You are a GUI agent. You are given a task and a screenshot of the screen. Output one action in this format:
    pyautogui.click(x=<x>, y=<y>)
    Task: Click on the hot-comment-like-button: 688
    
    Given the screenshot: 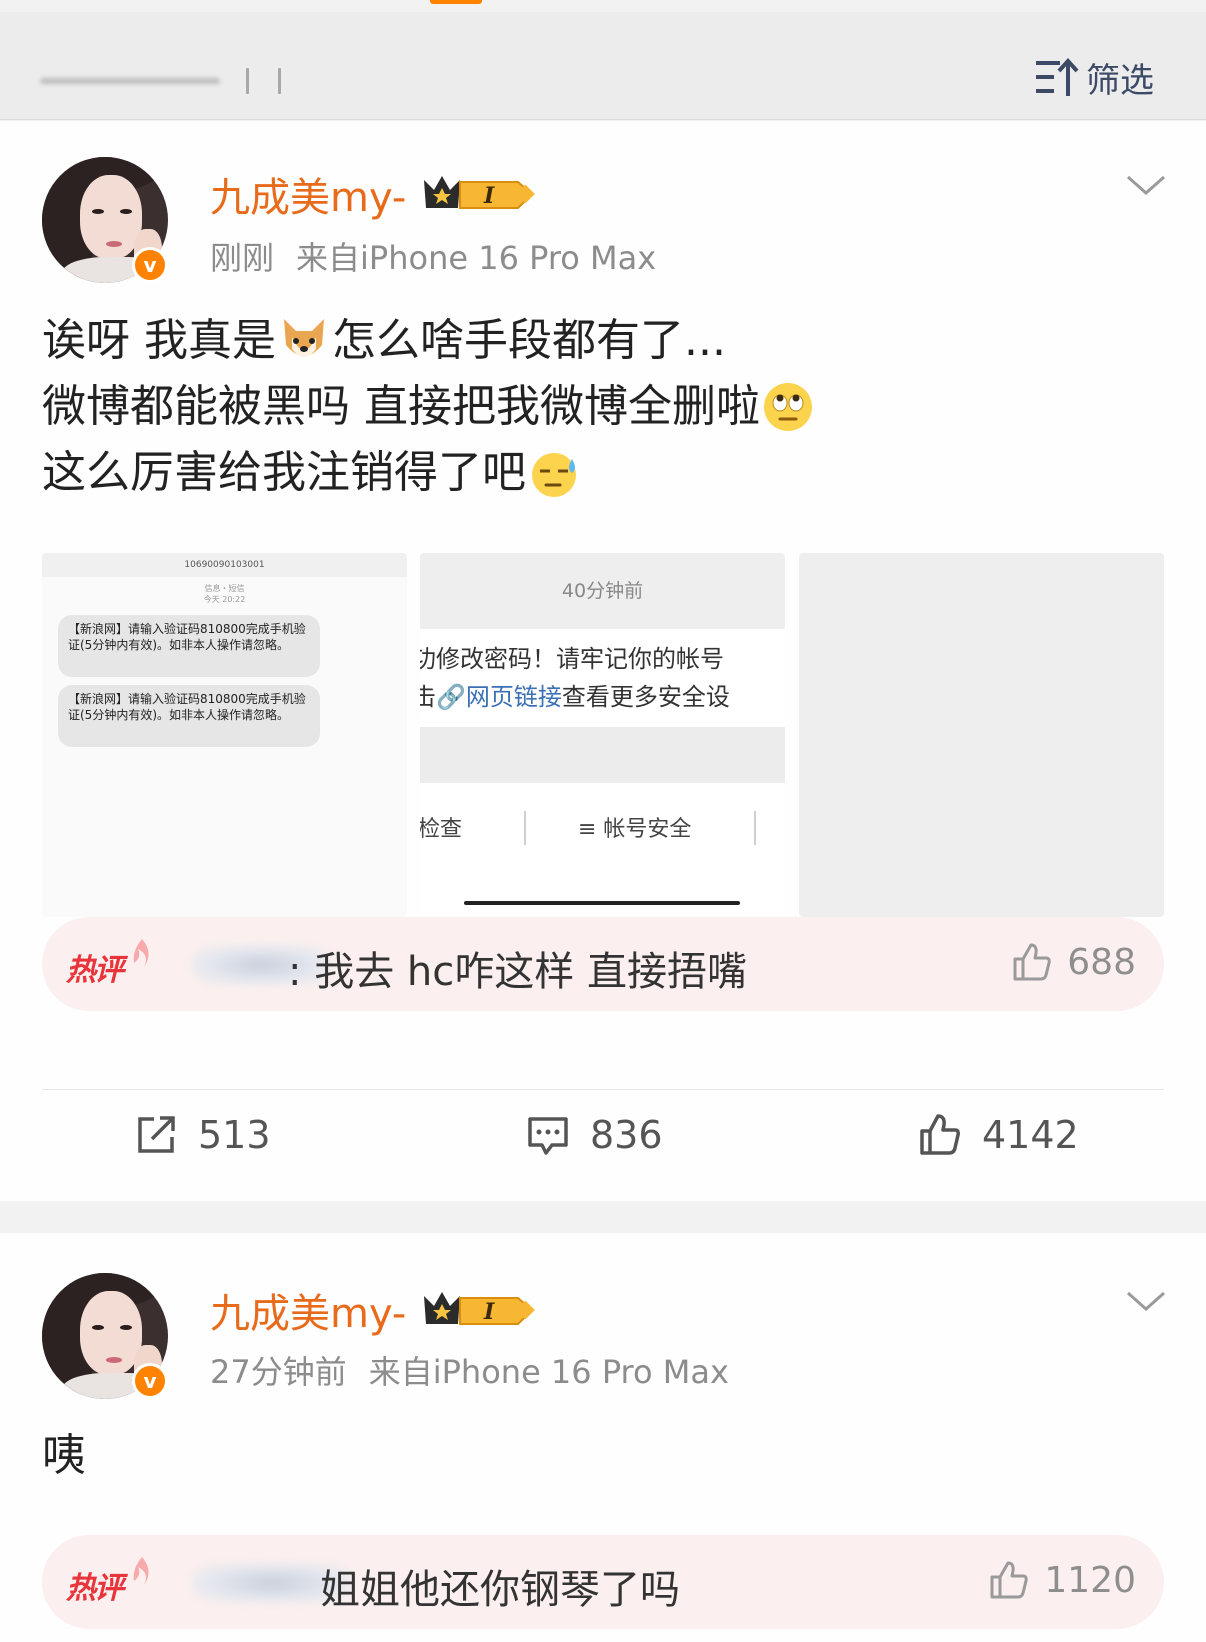 What is the action you would take?
    pyautogui.click(x=1073, y=962)
    